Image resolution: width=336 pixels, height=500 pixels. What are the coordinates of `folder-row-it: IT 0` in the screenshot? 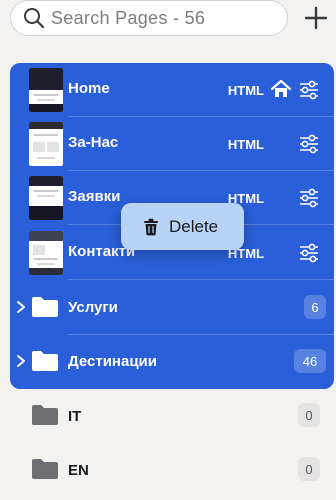 It's located at (172, 416).